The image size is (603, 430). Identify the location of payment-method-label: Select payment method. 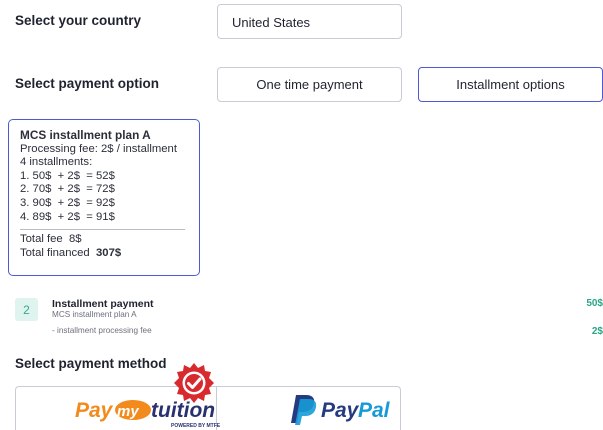
(91, 363).